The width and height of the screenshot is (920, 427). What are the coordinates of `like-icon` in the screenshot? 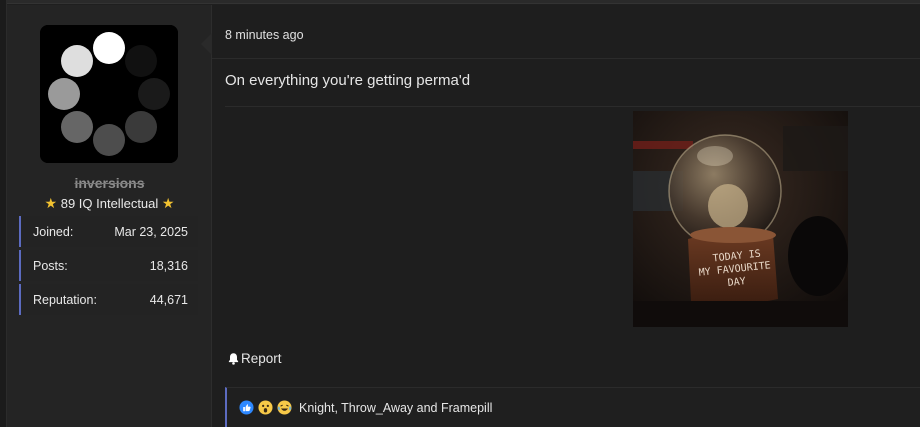 It's located at (246, 407).